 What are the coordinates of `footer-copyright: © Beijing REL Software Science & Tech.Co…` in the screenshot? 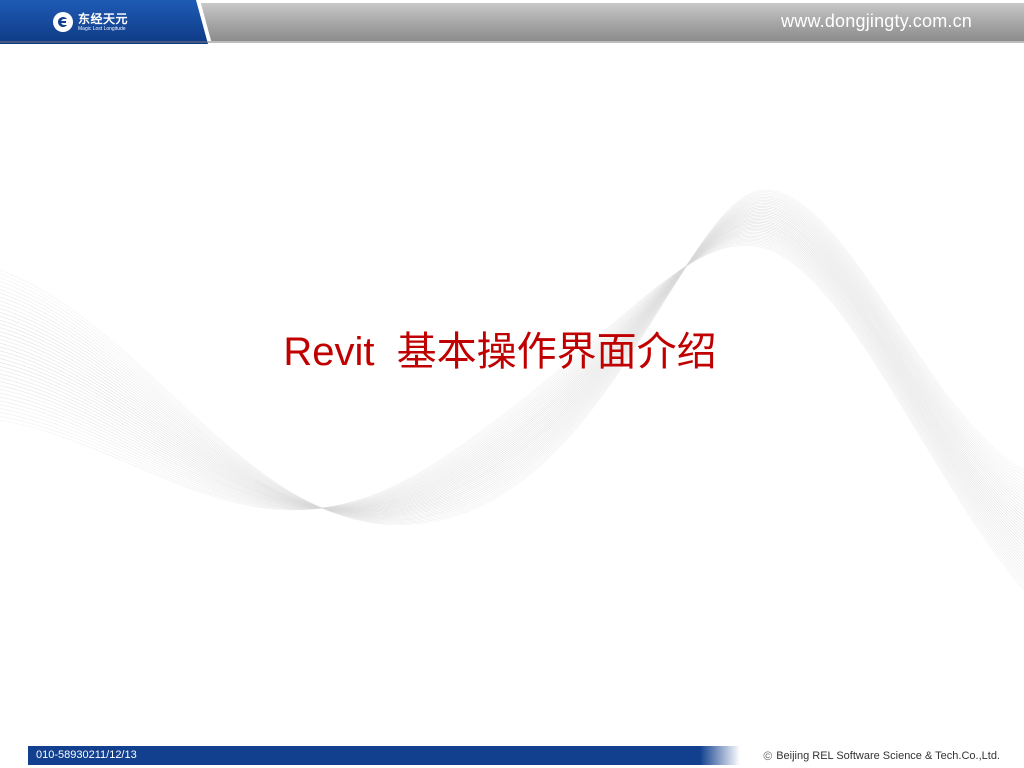 It's located at (881, 756).